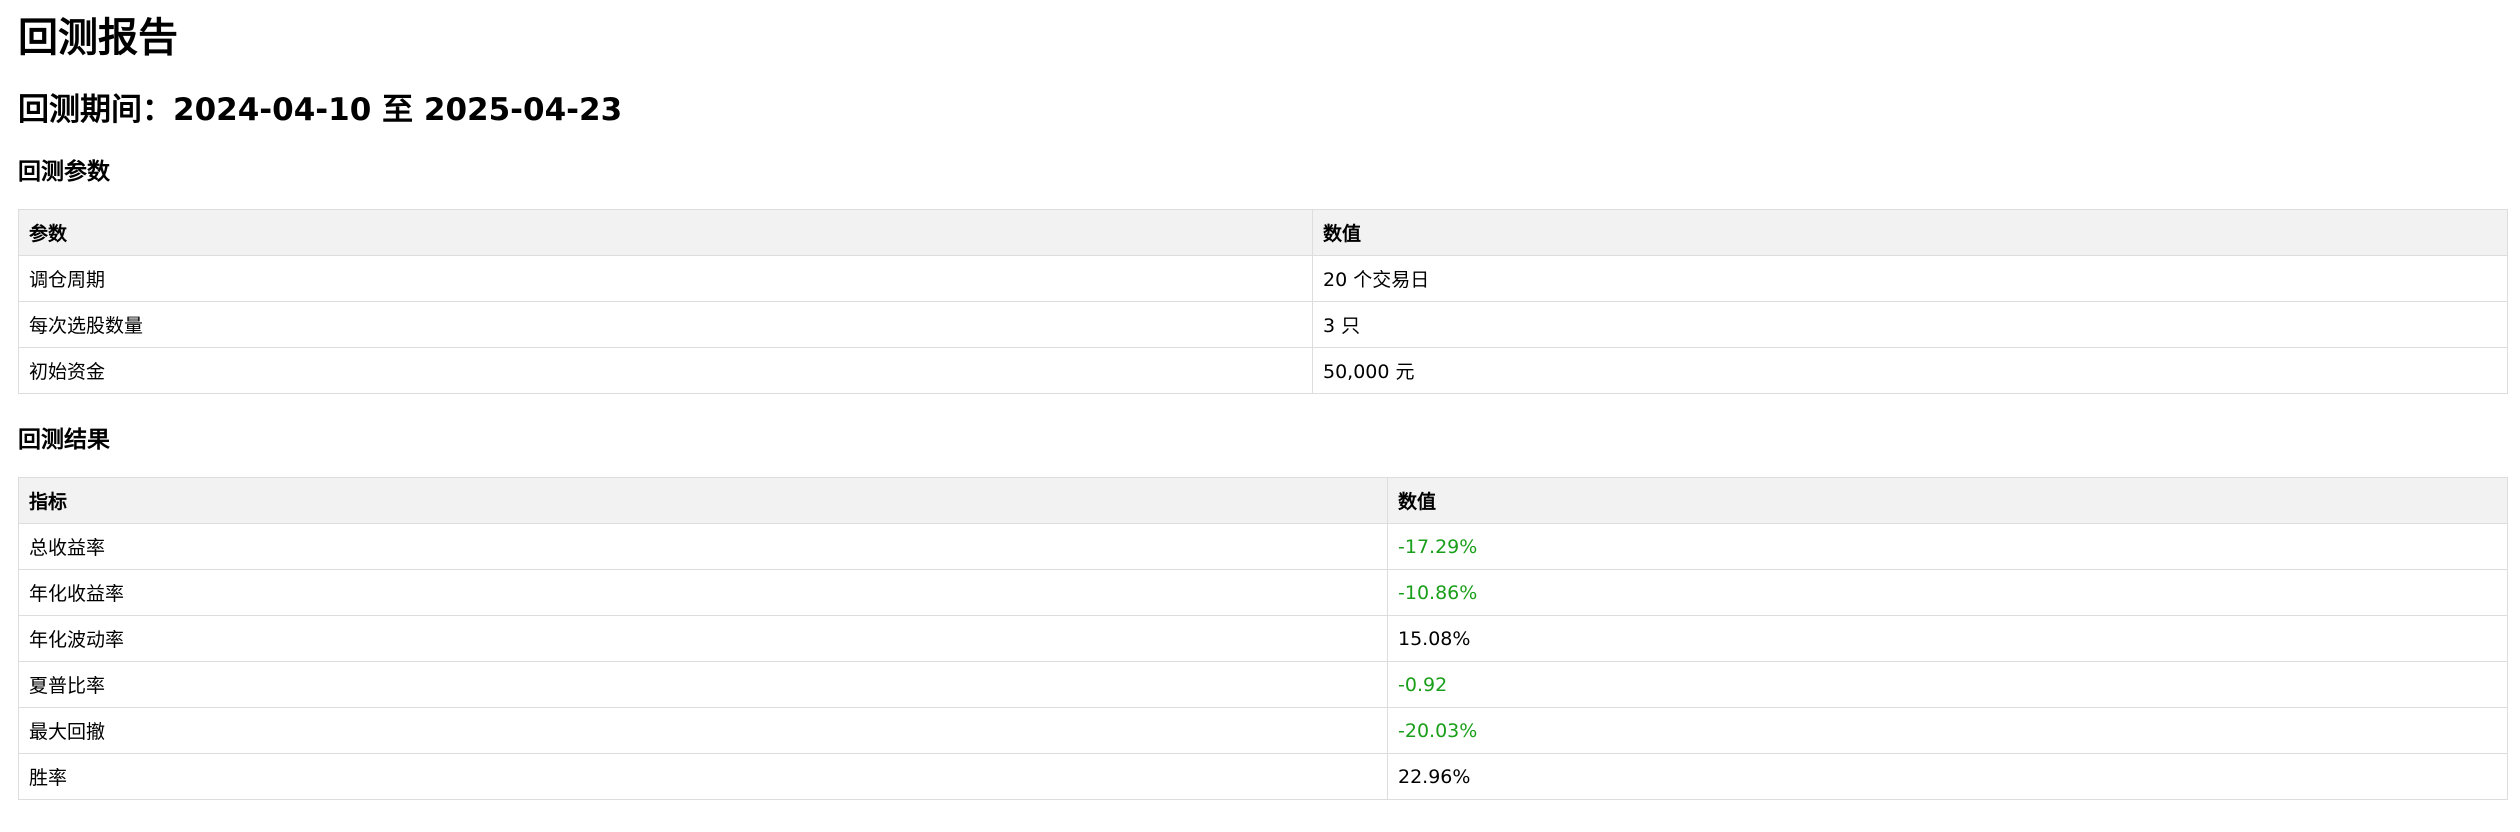  What do you see at coordinates (703, 500) in the screenshot?
I see `column-header-metric: 指标` at bounding box center [703, 500].